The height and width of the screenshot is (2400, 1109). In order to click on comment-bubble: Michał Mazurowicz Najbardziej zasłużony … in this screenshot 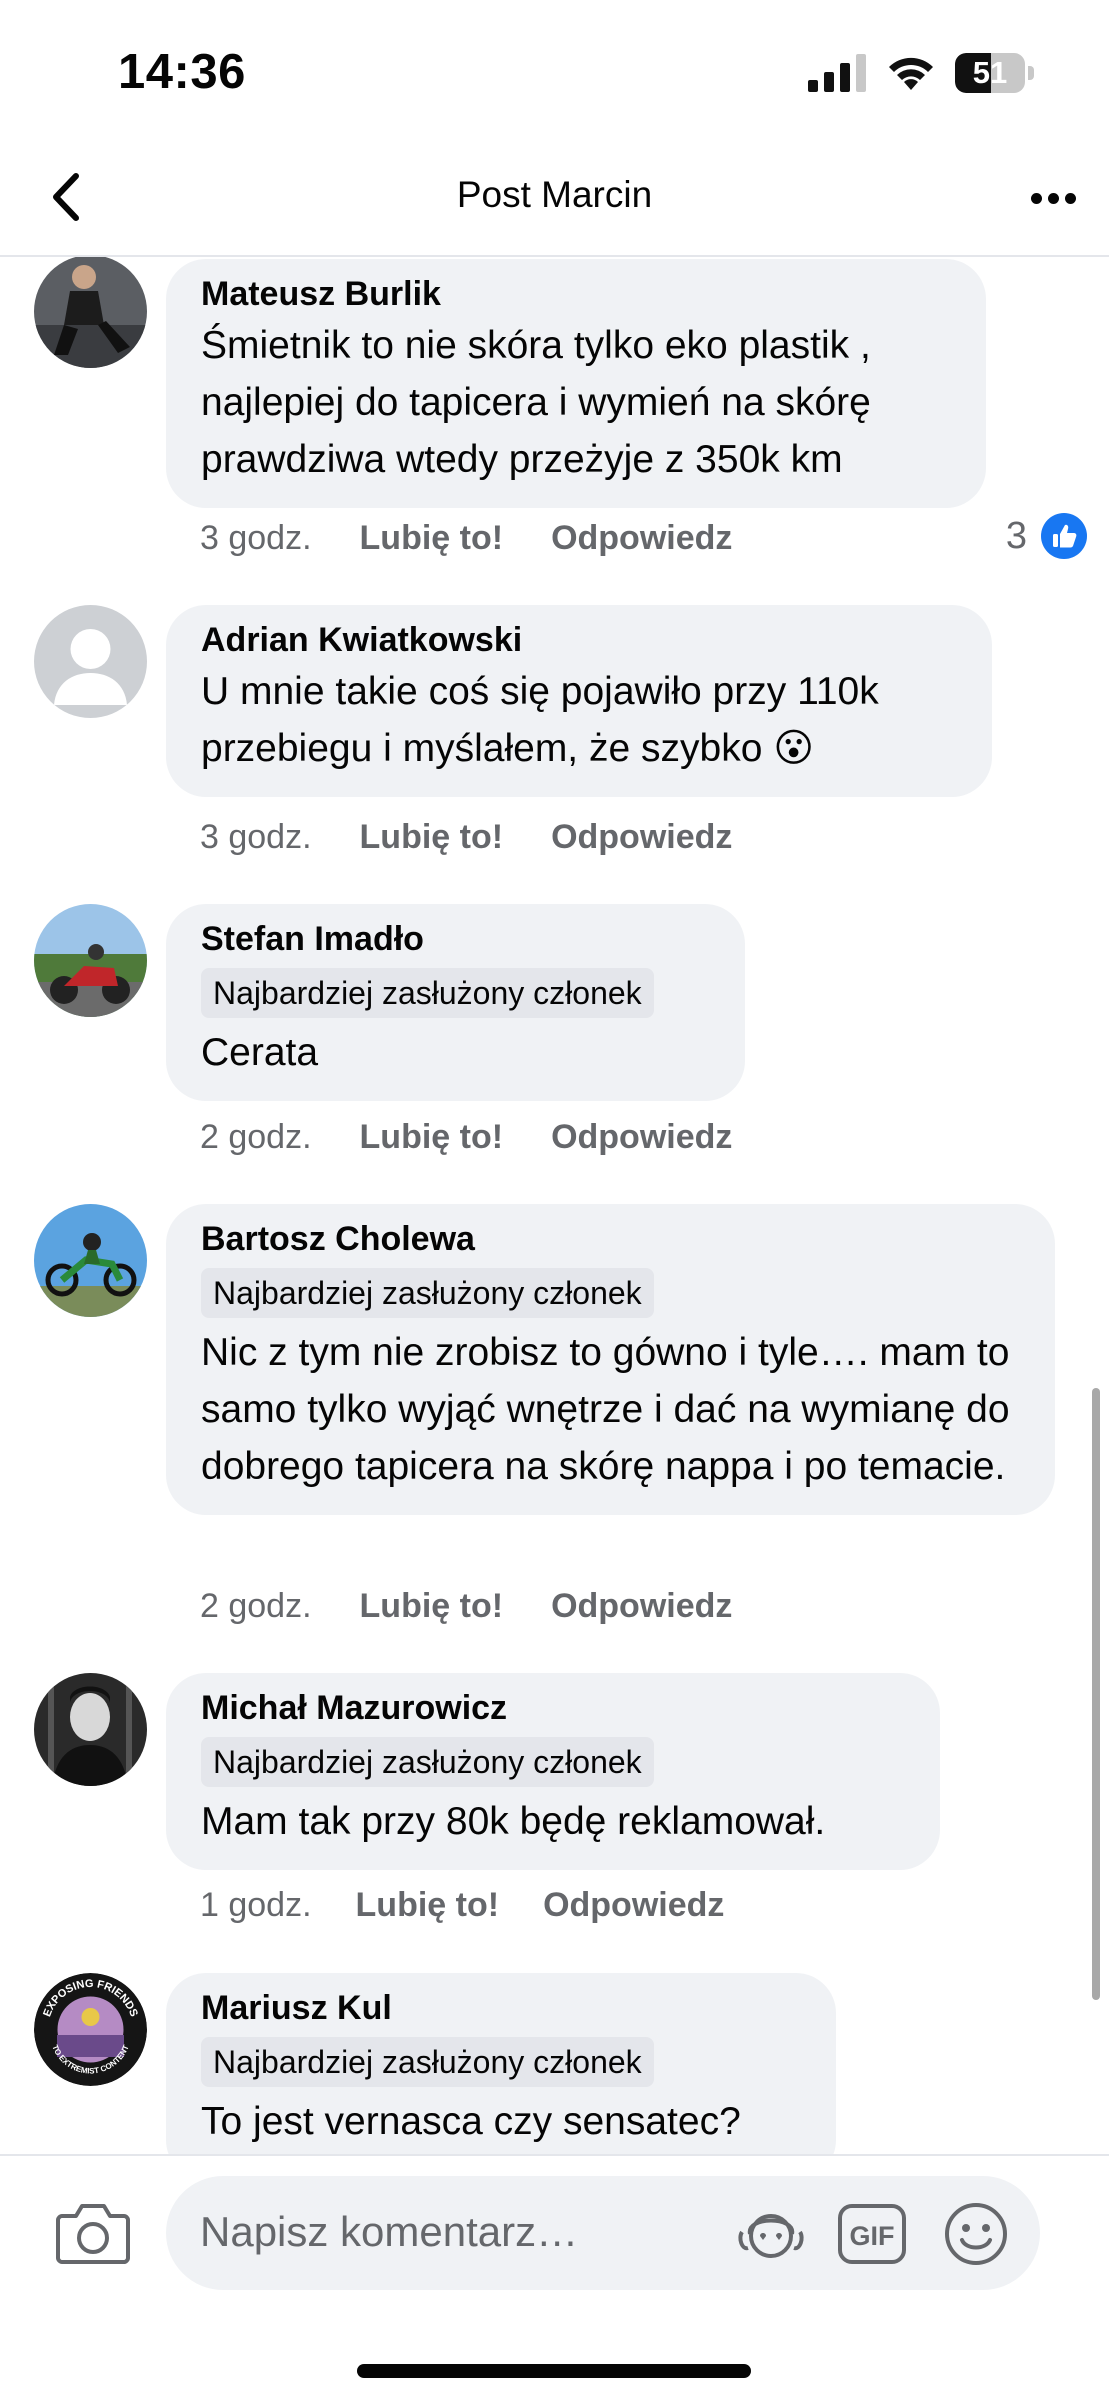, I will do `click(553, 1771)`.